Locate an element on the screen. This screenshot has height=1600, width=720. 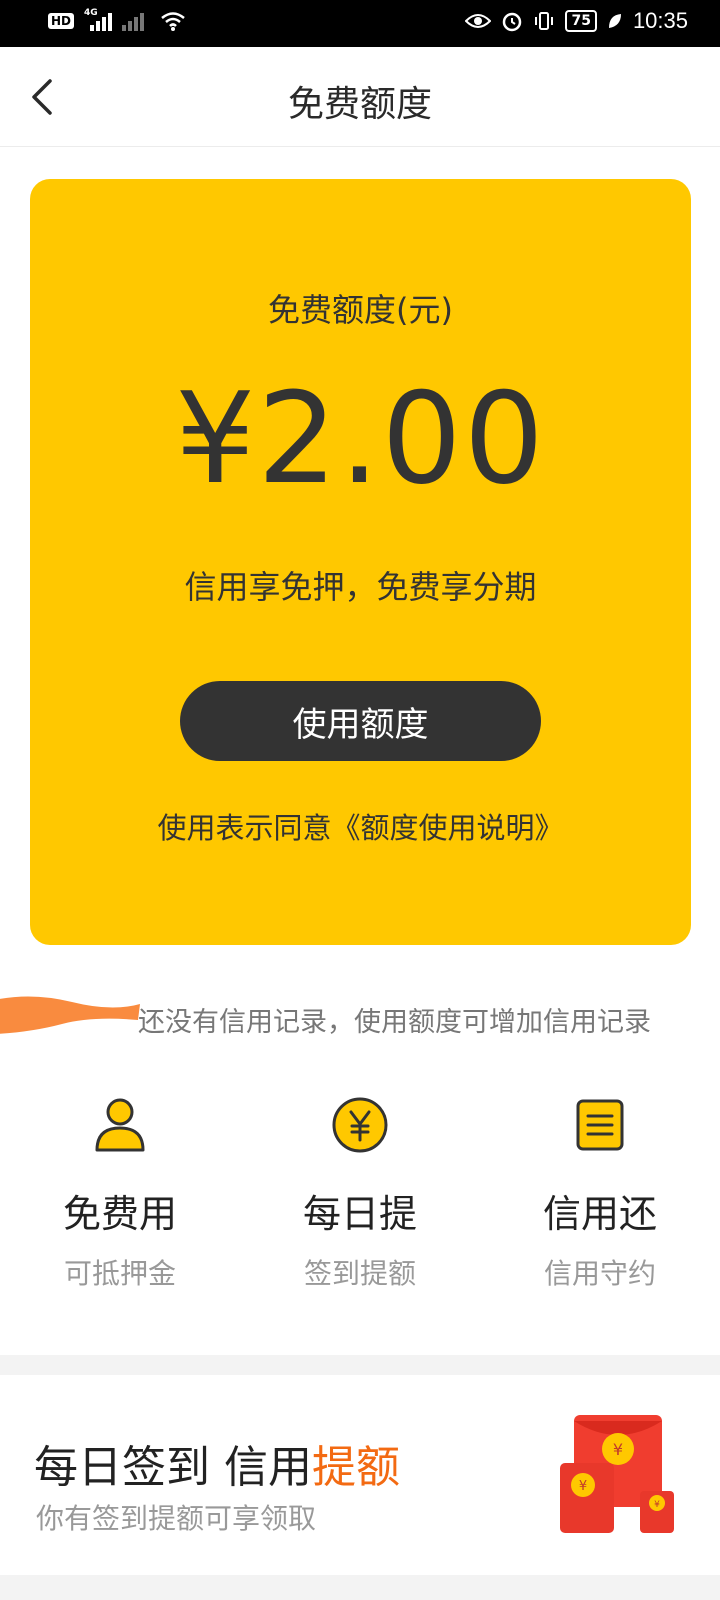
sign-title-main: 每日签到 信用 is located at coordinates (173, 1467).